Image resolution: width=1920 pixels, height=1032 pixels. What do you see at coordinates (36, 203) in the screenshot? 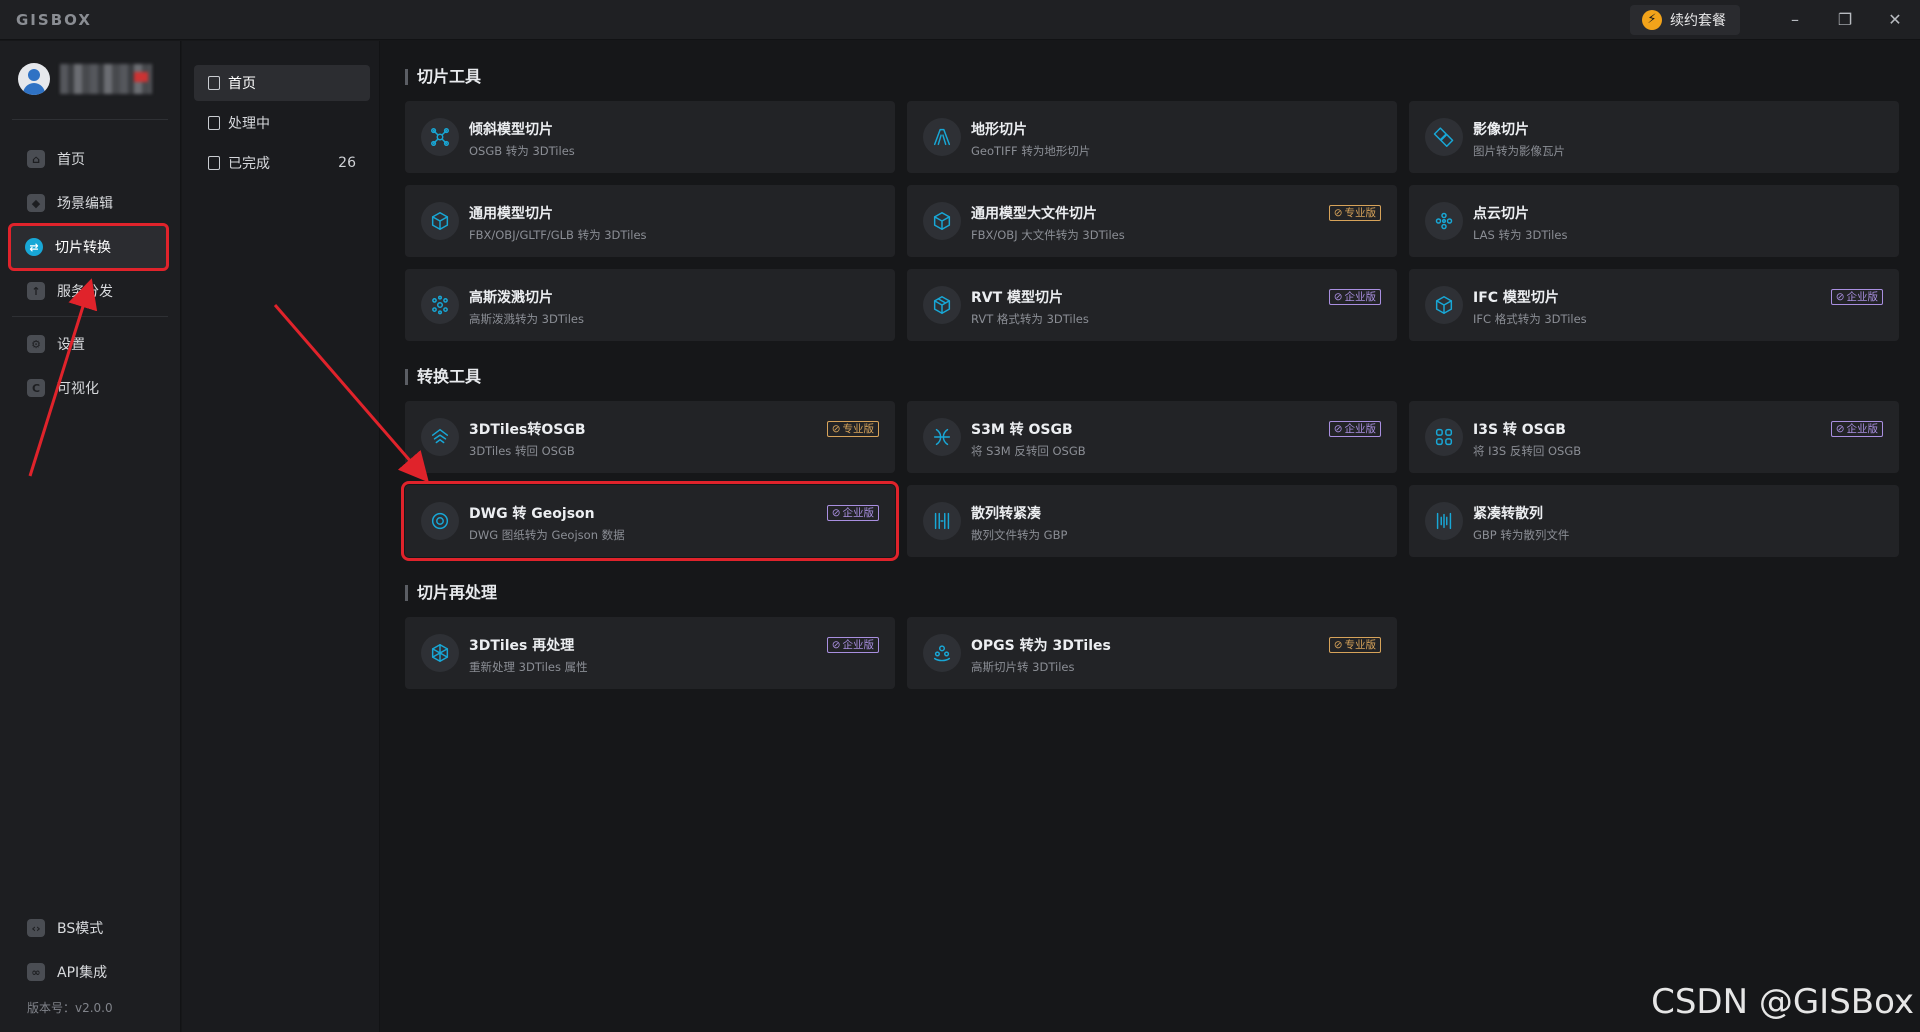
I see `cube-icon: ◆` at bounding box center [36, 203].